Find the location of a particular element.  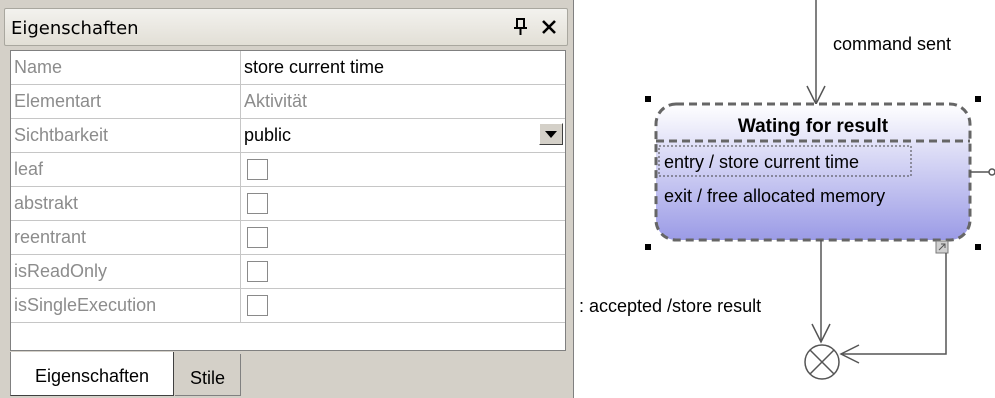

outgoing-transition-stub is located at coordinates (982, 172).